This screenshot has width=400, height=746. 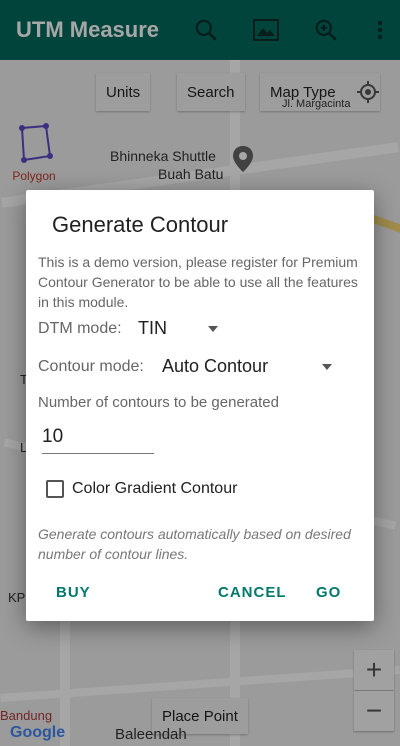 What do you see at coordinates (178, 328) in the screenshot?
I see `dtm-mode-select: TIN` at bounding box center [178, 328].